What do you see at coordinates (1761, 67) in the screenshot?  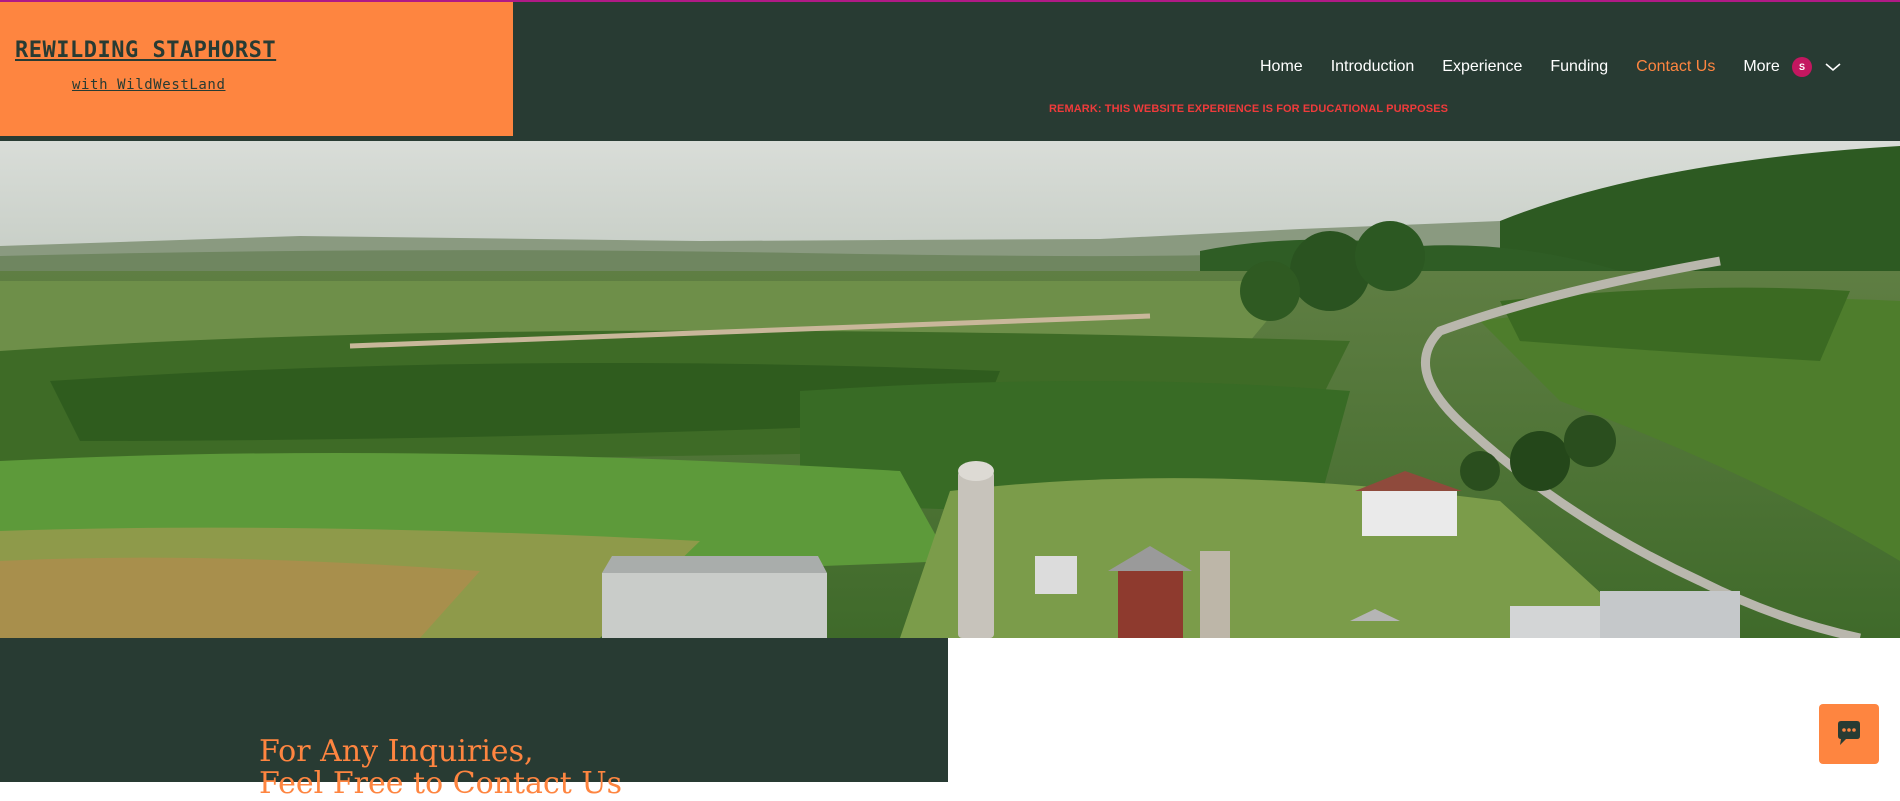 I see `nav-item-more: More` at bounding box center [1761, 67].